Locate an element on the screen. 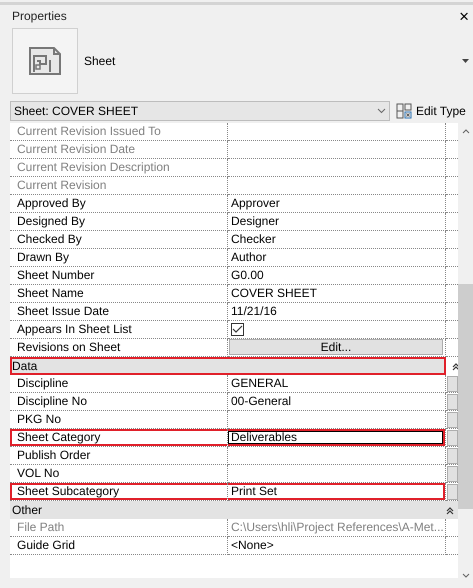  grid-icon is located at coordinates (404, 111).